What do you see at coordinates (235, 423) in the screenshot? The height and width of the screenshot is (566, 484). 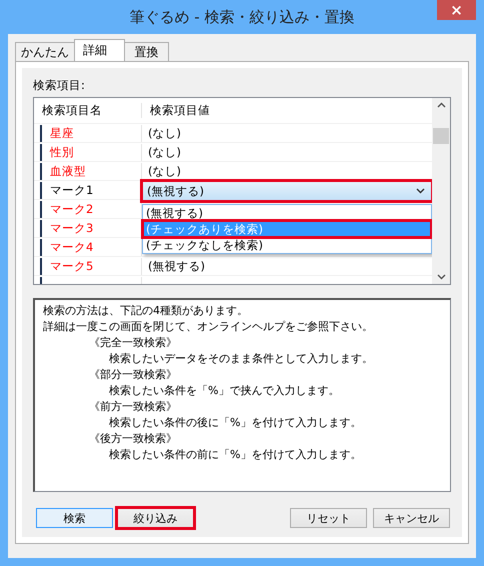 I see `help-text-line: 検索したい条件の後に「%」を付けて入力します。` at bounding box center [235, 423].